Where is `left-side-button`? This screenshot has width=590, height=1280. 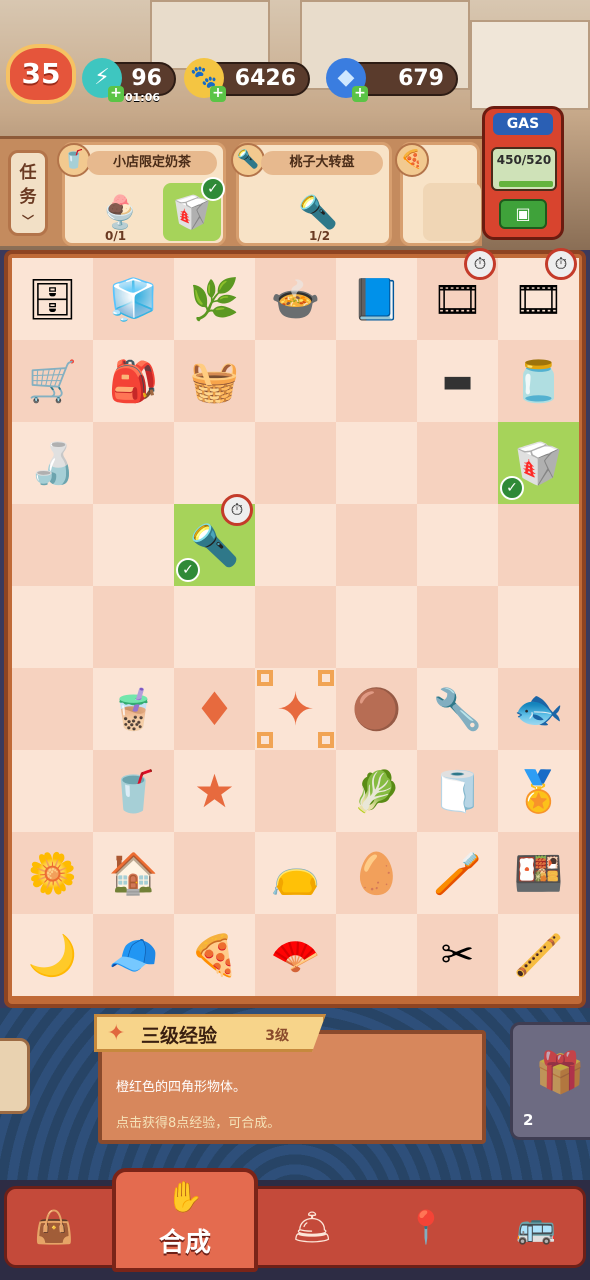
left-side-button is located at coordinates (15, 1076).